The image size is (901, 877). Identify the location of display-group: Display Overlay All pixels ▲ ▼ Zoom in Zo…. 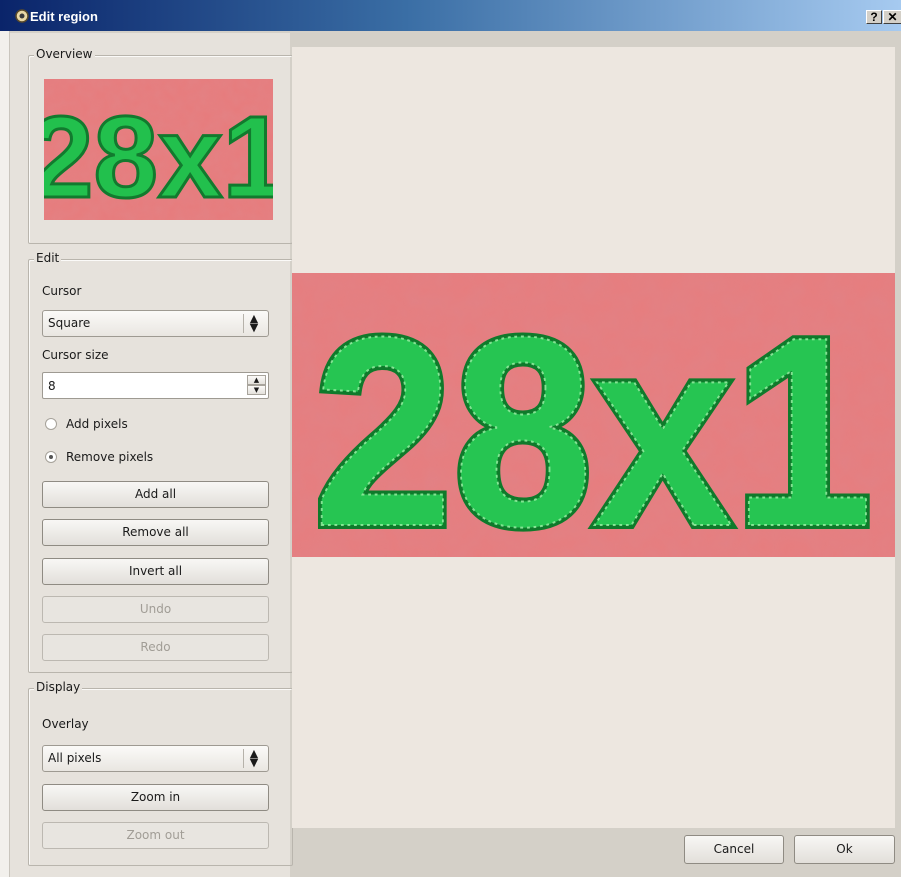
(160, 773).